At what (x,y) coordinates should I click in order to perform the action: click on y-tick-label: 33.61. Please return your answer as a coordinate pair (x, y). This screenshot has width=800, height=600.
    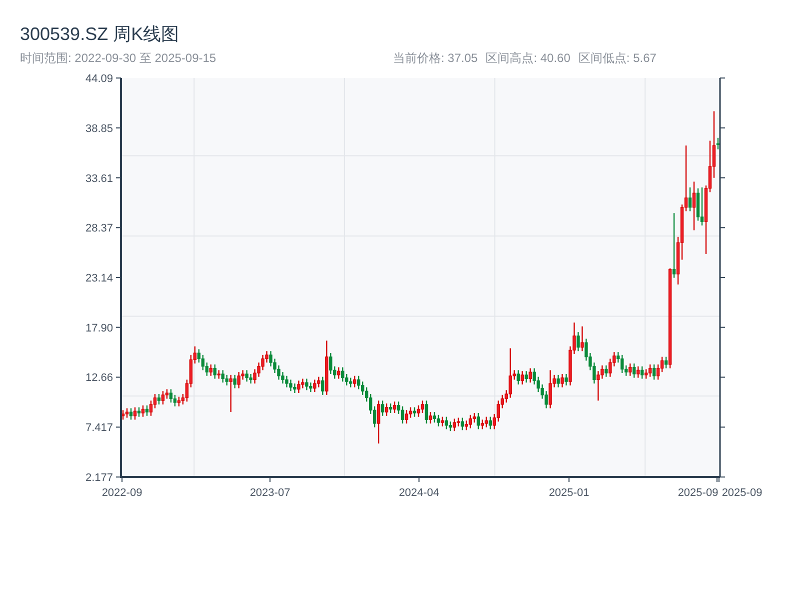
    Looking at the image, I should click on (99, 178).